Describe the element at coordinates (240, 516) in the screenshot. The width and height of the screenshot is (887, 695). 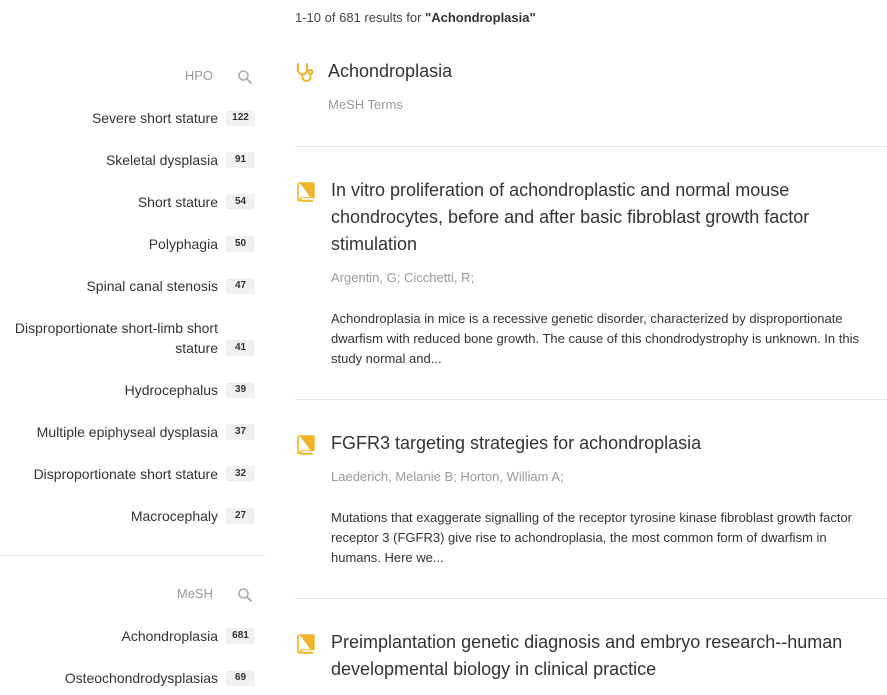
I see `facet-count-badge: 27` at that location.